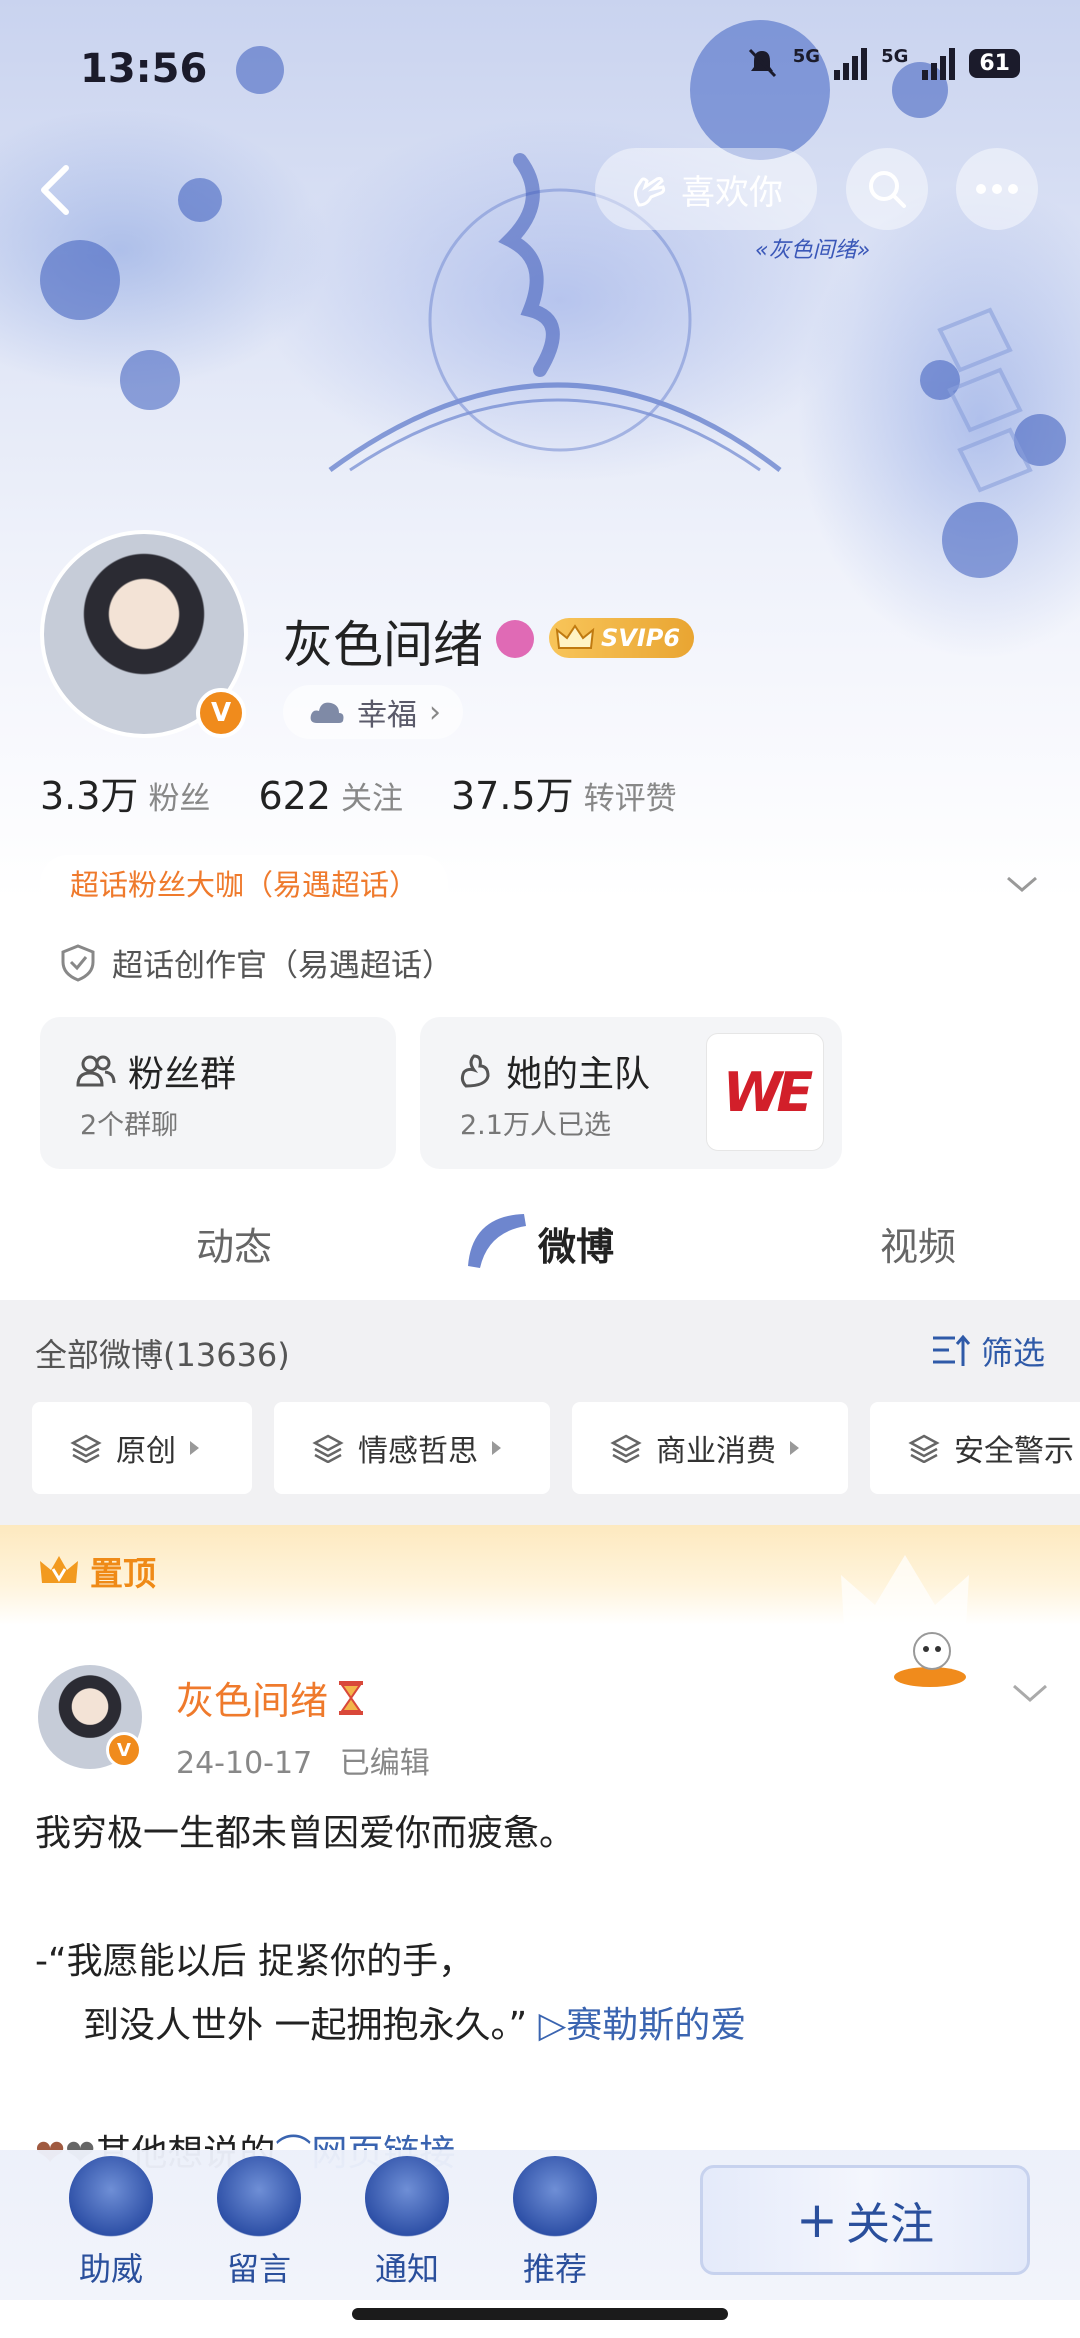  What do you see at coordinates (767, 1092) in the screenshot?
I see `team-logo-text: WE` at bounding box center [767, 1092].